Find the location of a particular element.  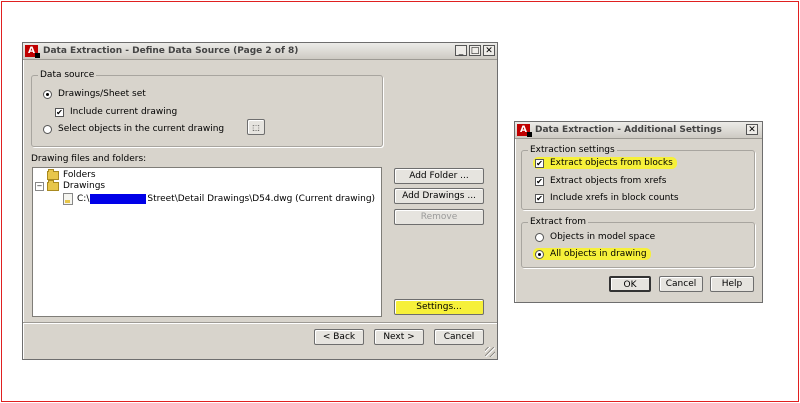

data-source-label: Data source is located at coordinates (67, 75).